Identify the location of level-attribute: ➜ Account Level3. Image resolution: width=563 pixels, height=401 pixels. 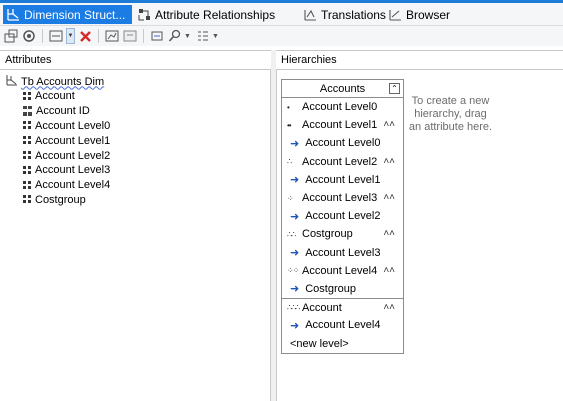
(342, 253).